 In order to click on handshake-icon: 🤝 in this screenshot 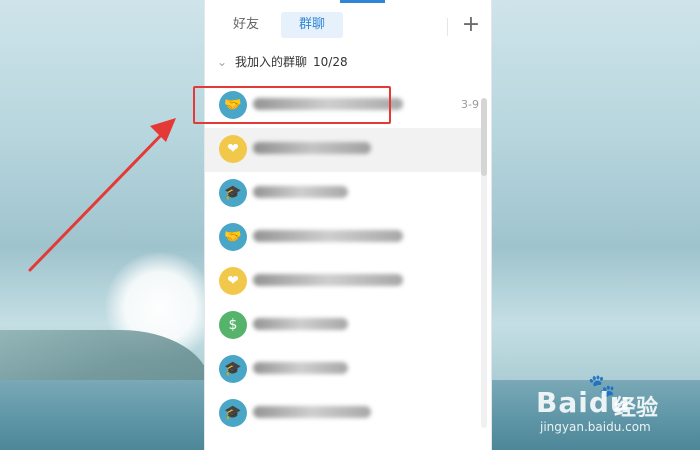, I will do `click(233, 237)`.